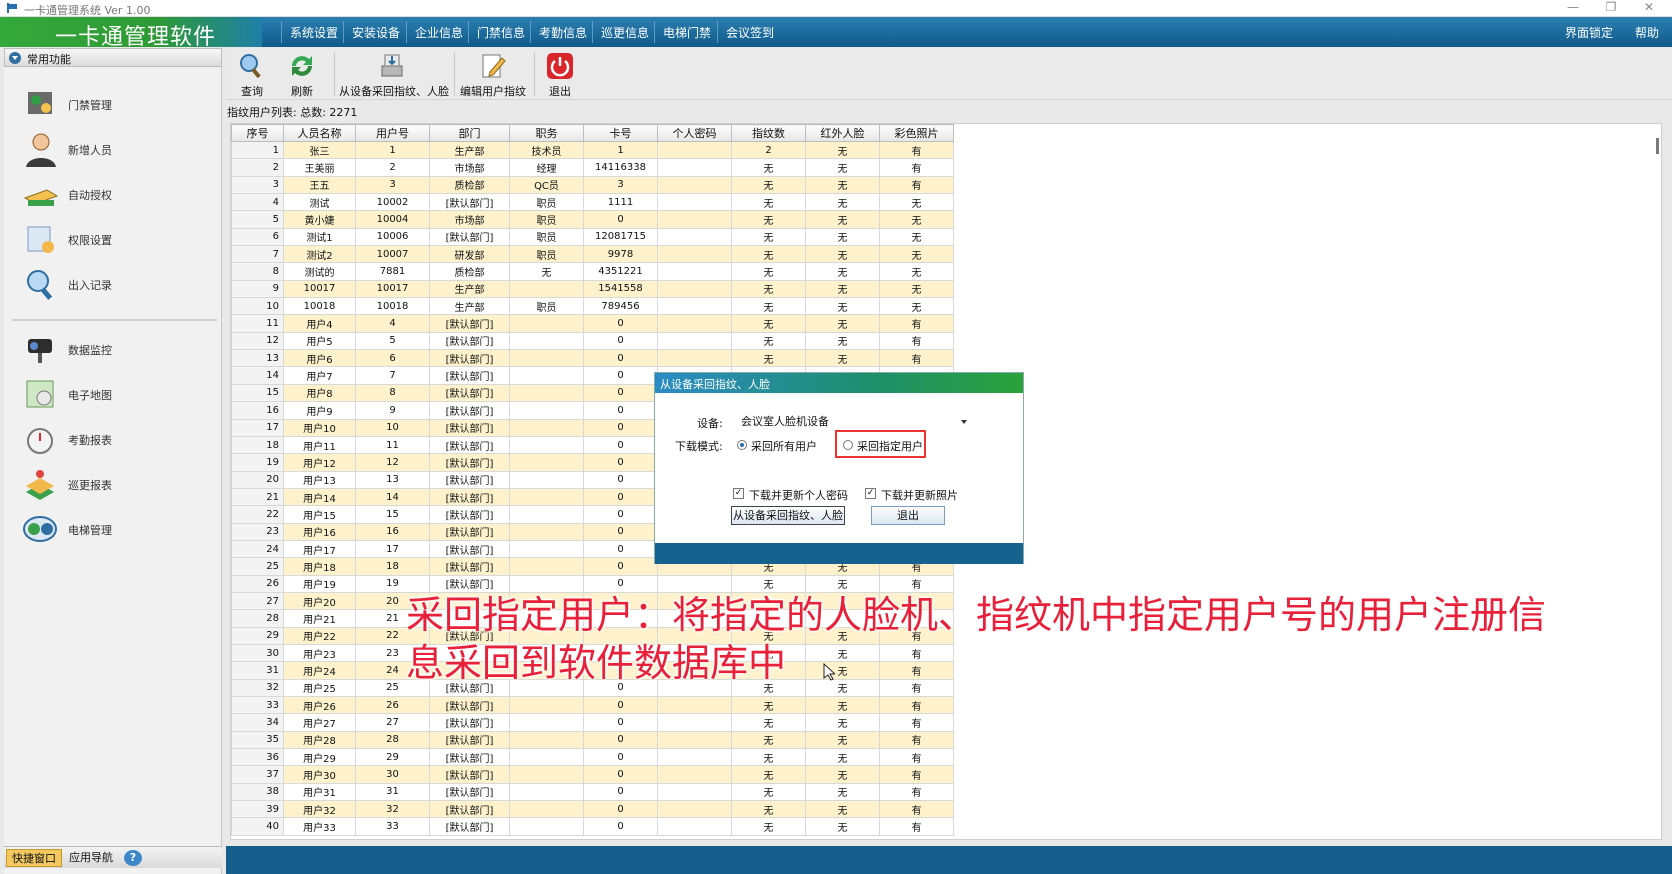 The height and width of the screenshot is (874, 1672). Describe the element at coordinates (392, 254) in the screenshot. I see `table-cell: 10007` at that location.